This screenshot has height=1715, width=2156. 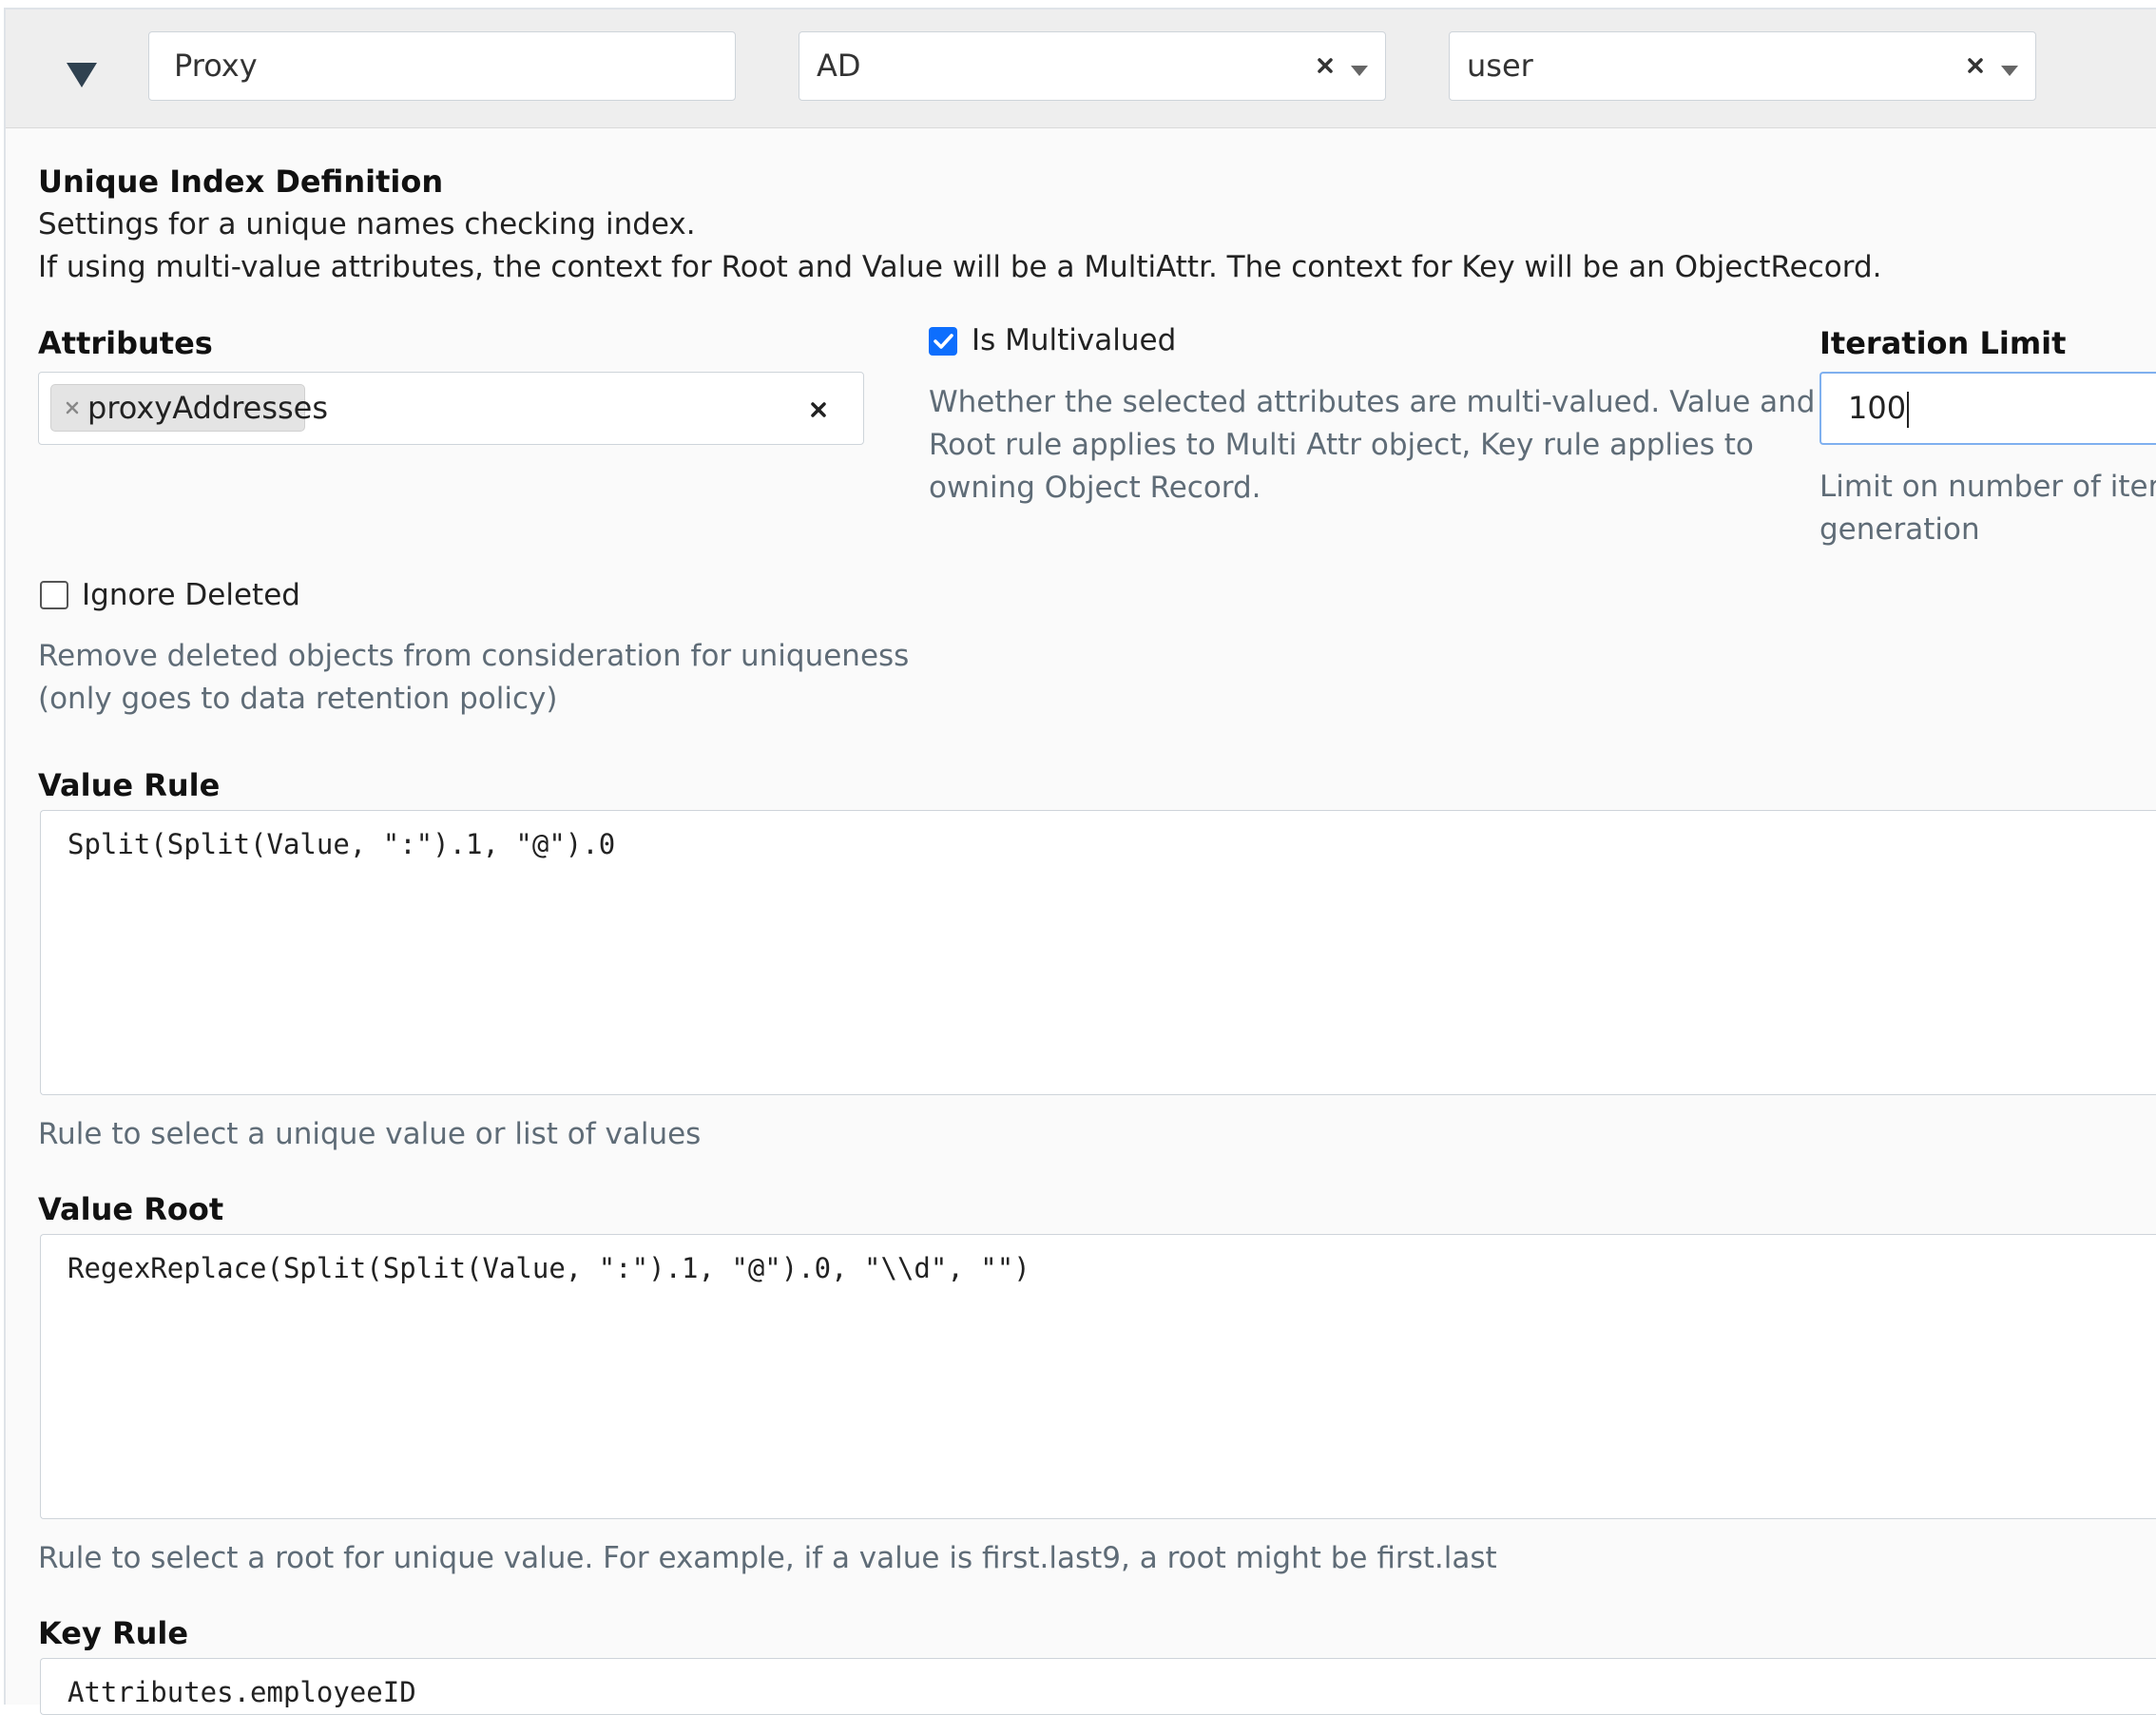 I want to click on clear-attributes-icon, so click(x=818, y=410).